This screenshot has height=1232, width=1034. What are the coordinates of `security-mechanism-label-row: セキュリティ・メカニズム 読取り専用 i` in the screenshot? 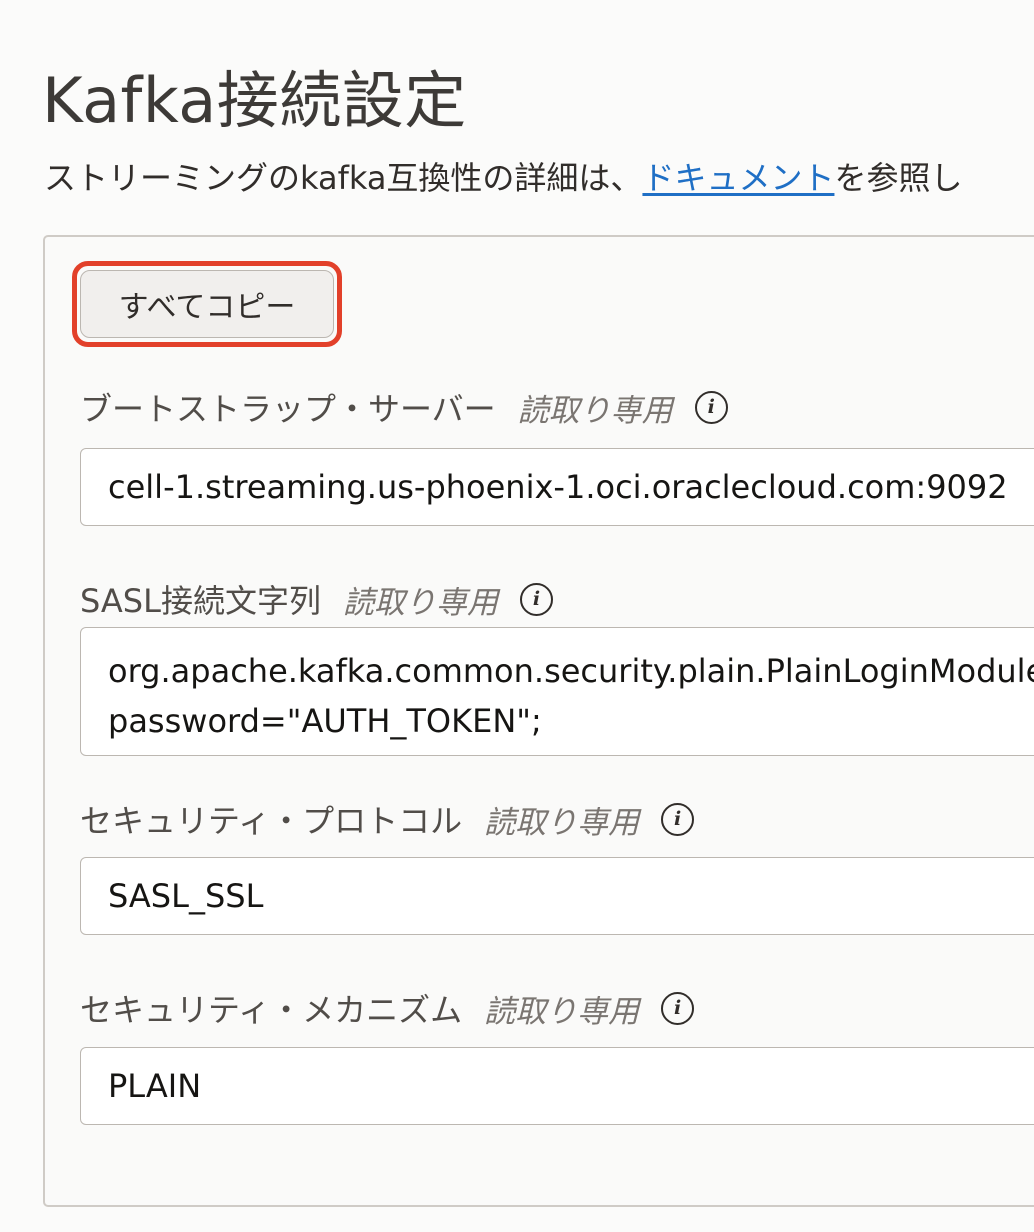 It's located at (387, 1008).